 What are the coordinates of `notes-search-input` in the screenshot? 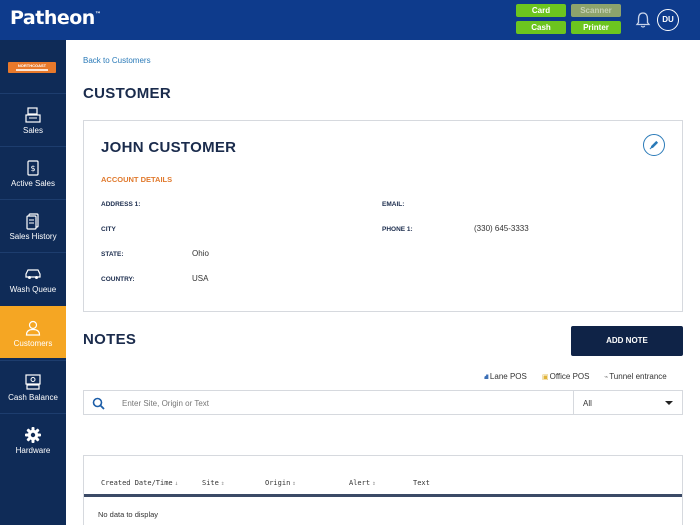 It's located at (337, 403).